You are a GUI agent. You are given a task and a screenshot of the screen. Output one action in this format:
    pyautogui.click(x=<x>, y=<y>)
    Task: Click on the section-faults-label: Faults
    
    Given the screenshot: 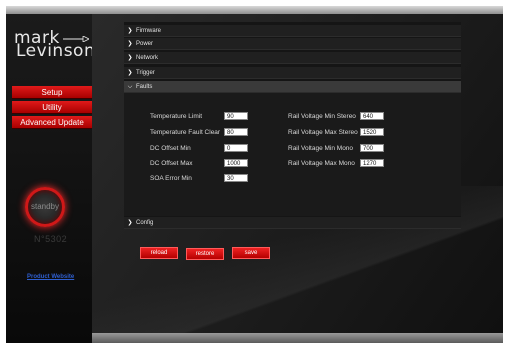 What is the action you would take?
    pyautogui.click(x=144, y=87)
    